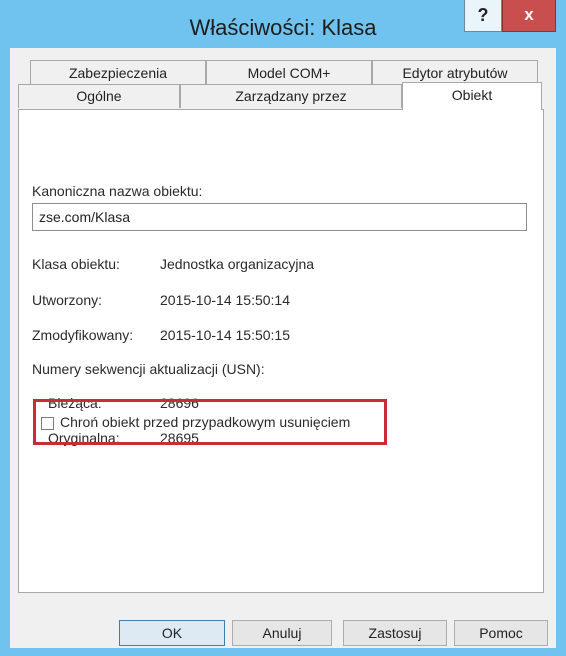 The image size is (566, 656). I want to click on apply-button: Zastosuj, so click(395, 633).